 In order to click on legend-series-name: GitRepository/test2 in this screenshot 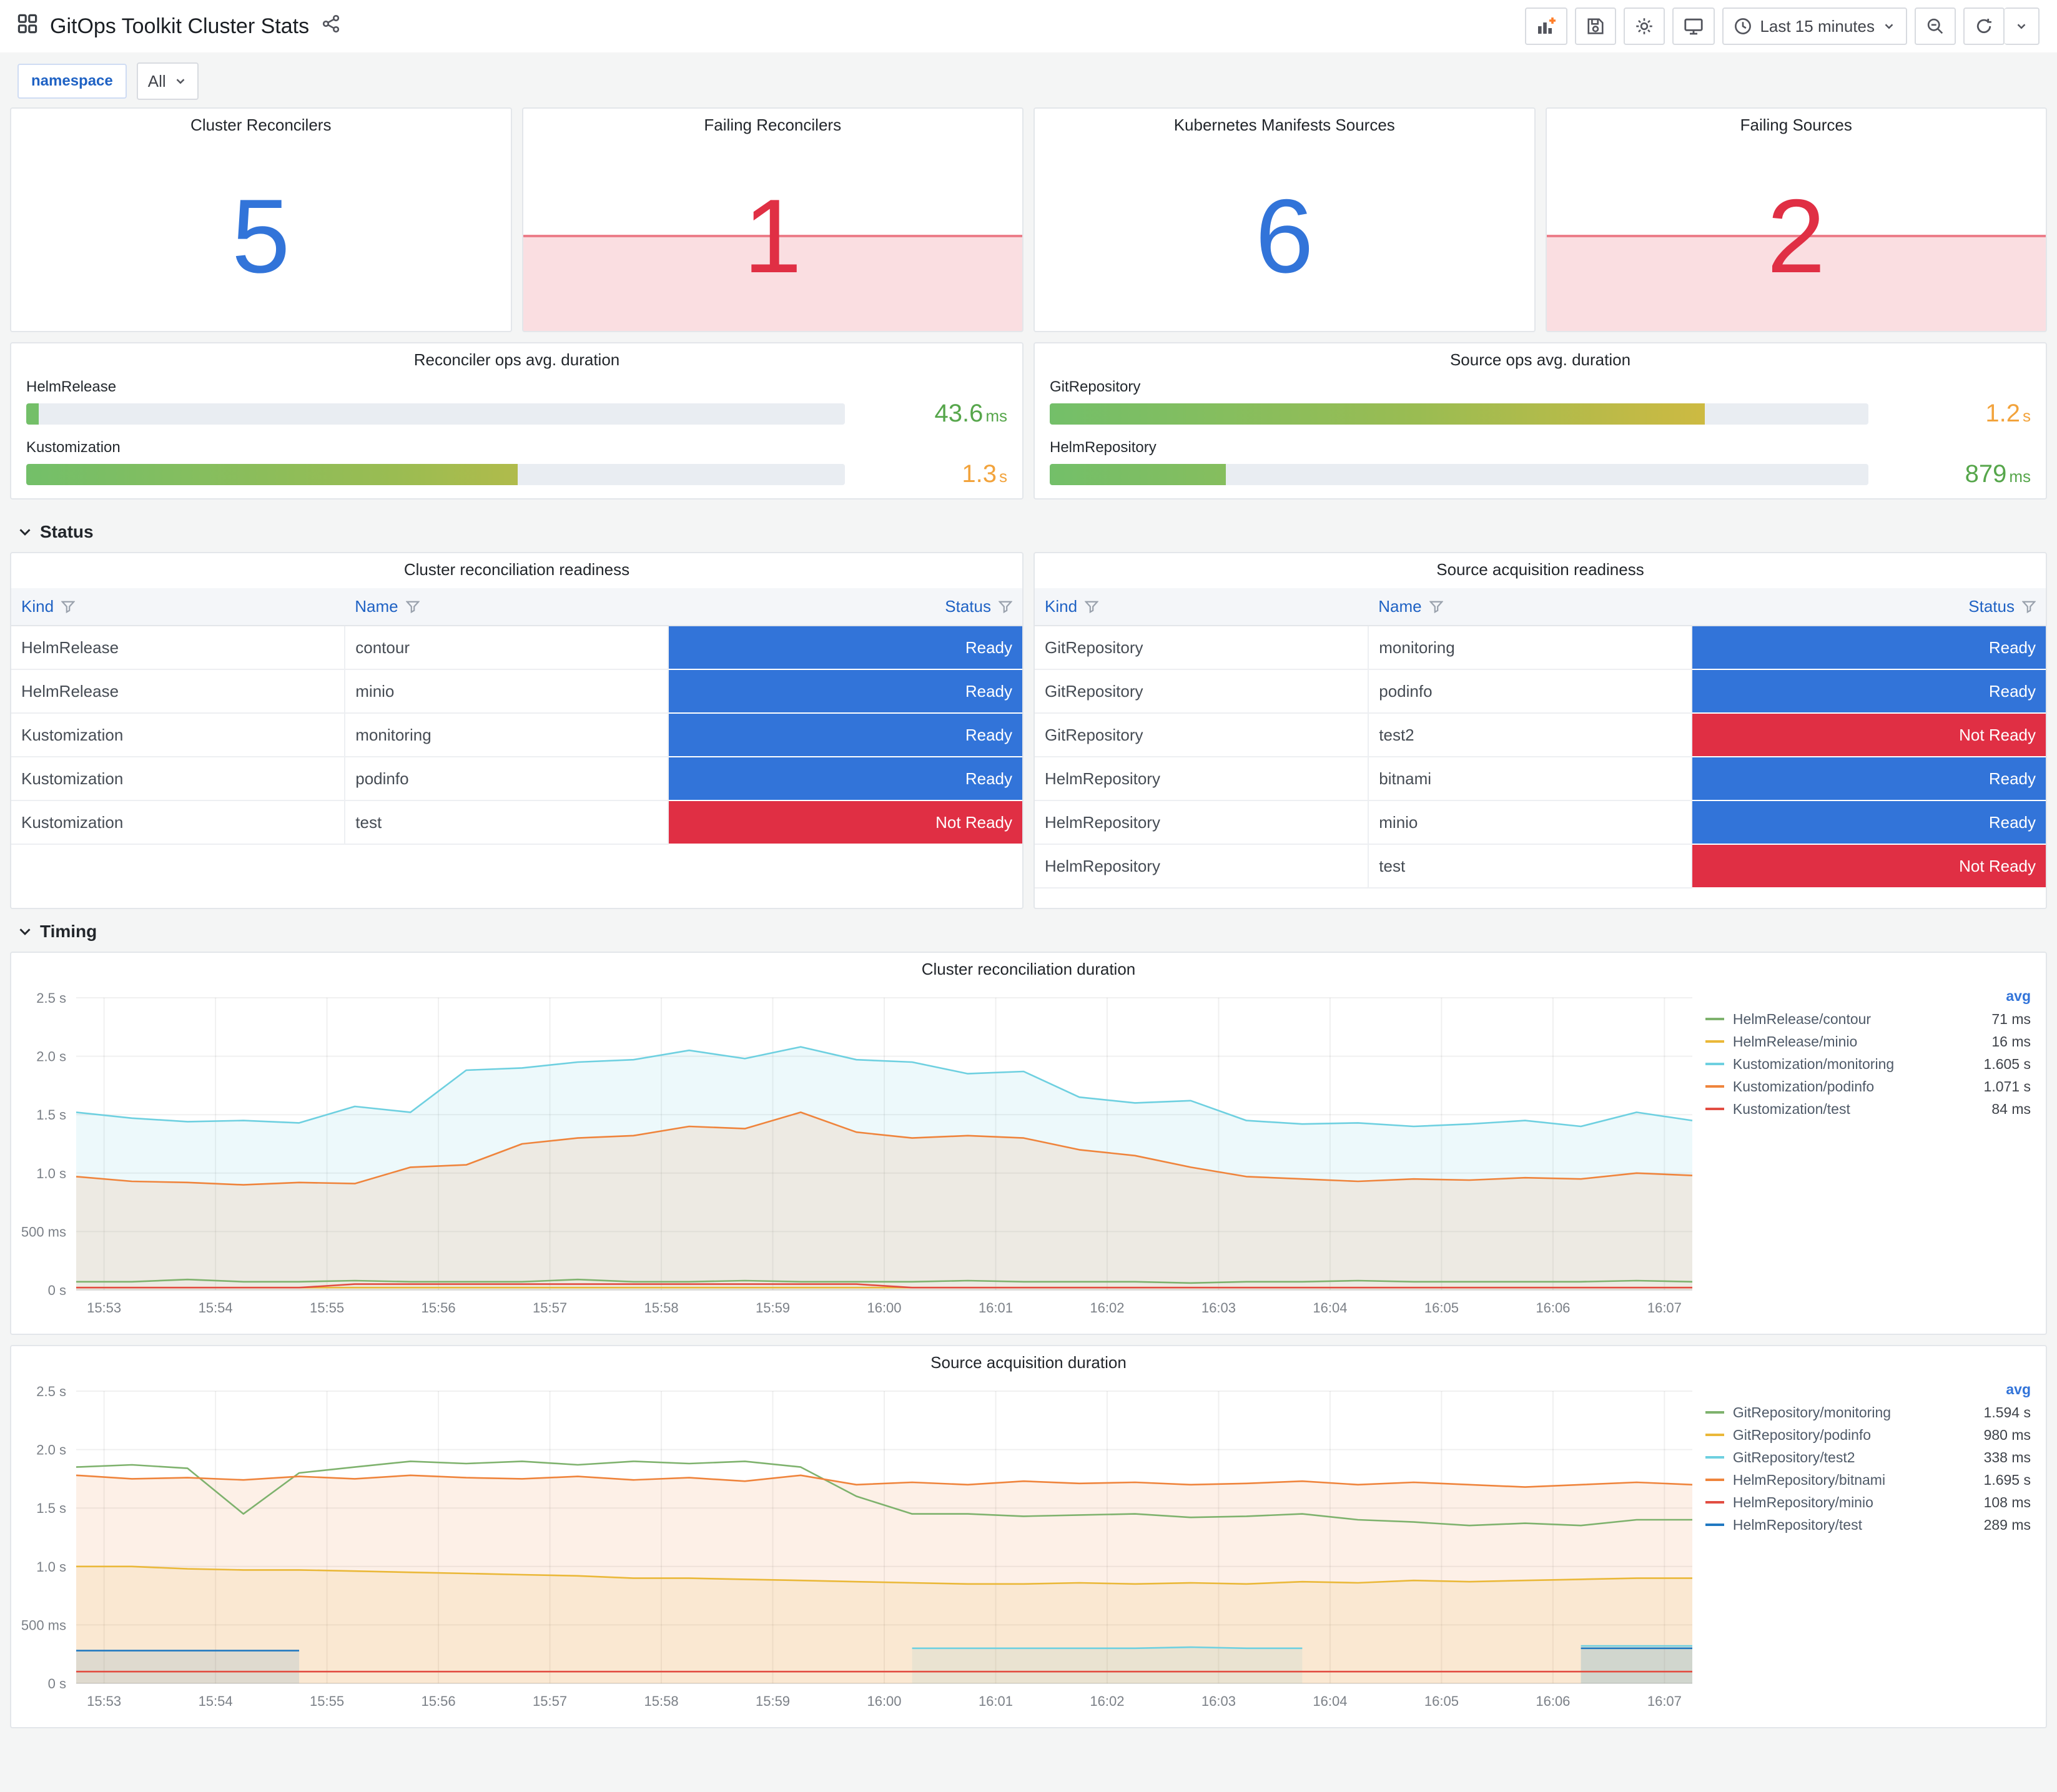, I will do `click(1854, 1457)`.